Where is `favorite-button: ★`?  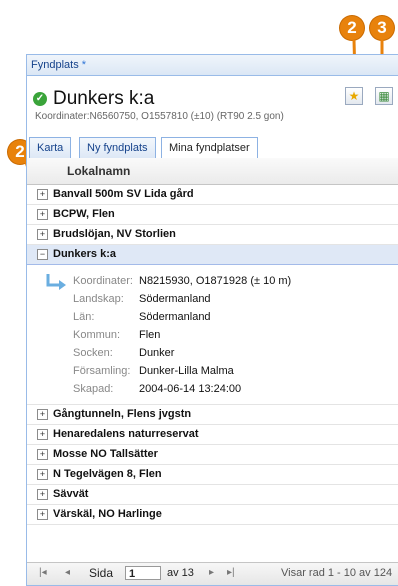
favorite-button: ★ is located at coordinates (354, 96).